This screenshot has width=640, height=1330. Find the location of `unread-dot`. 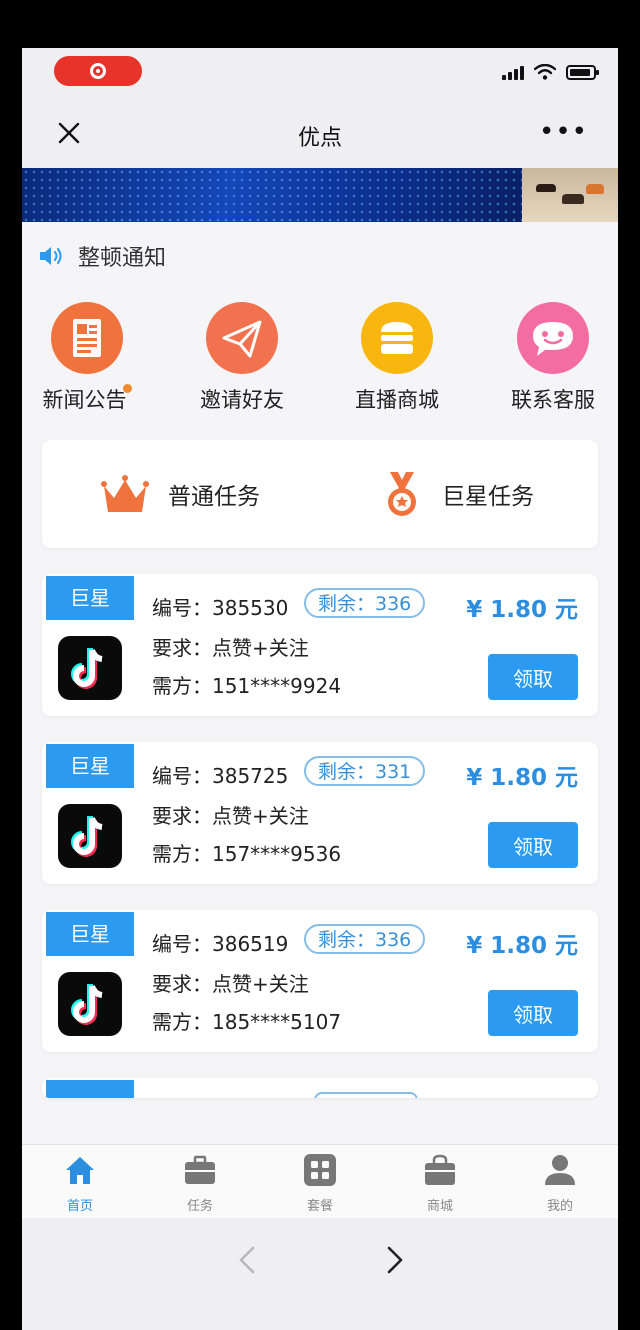

unread-dot is located at coordinates (127, 388).